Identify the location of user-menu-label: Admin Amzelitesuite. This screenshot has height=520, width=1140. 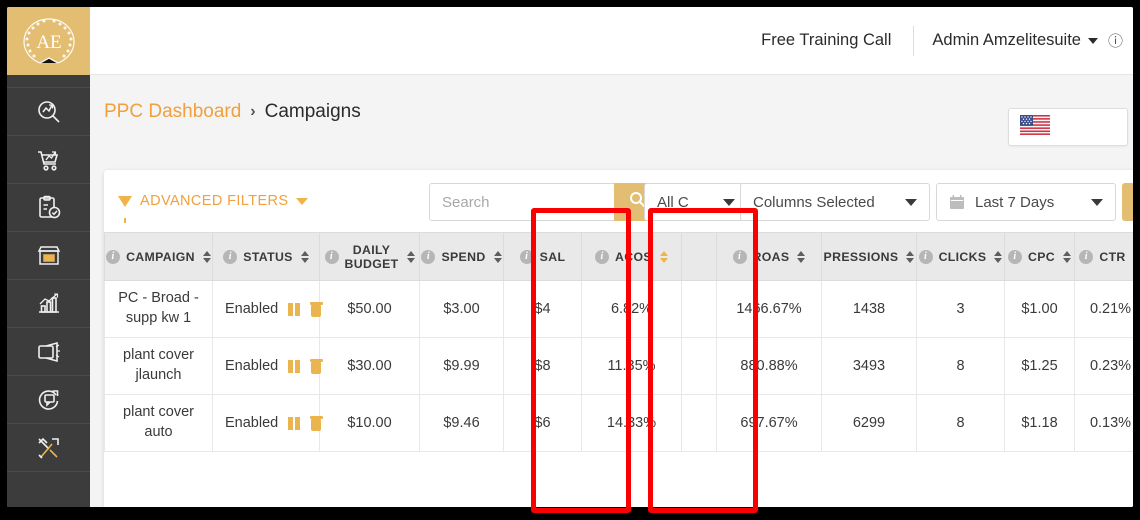
(1006, 40).